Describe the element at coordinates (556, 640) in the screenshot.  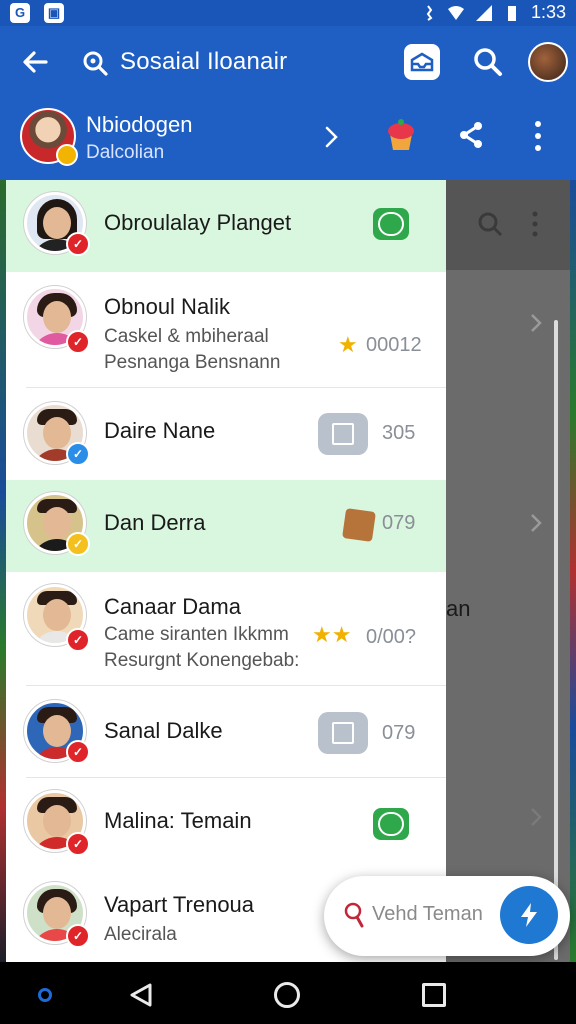
I see `scrollbar` at that location.